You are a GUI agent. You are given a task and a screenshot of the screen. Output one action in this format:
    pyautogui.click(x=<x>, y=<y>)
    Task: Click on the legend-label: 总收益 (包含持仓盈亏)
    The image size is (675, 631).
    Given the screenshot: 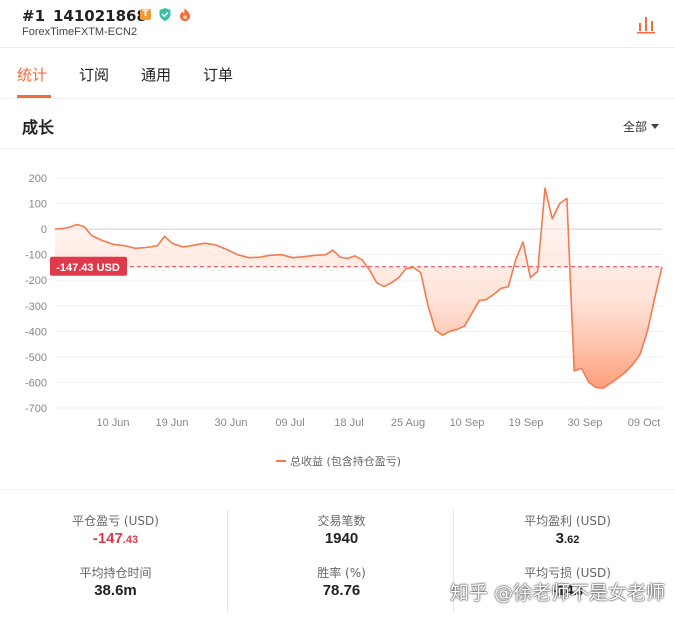 What is the action you would take?
    pyautogui.click(x=345, y=461)
    